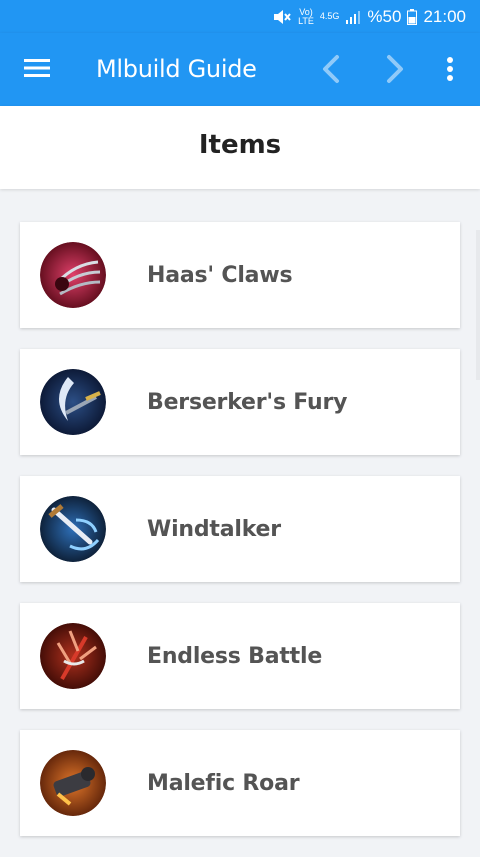 The image size is (480, 857). I want to click on item-card-haas-claws: Haas' Claws, so click(240, 275).